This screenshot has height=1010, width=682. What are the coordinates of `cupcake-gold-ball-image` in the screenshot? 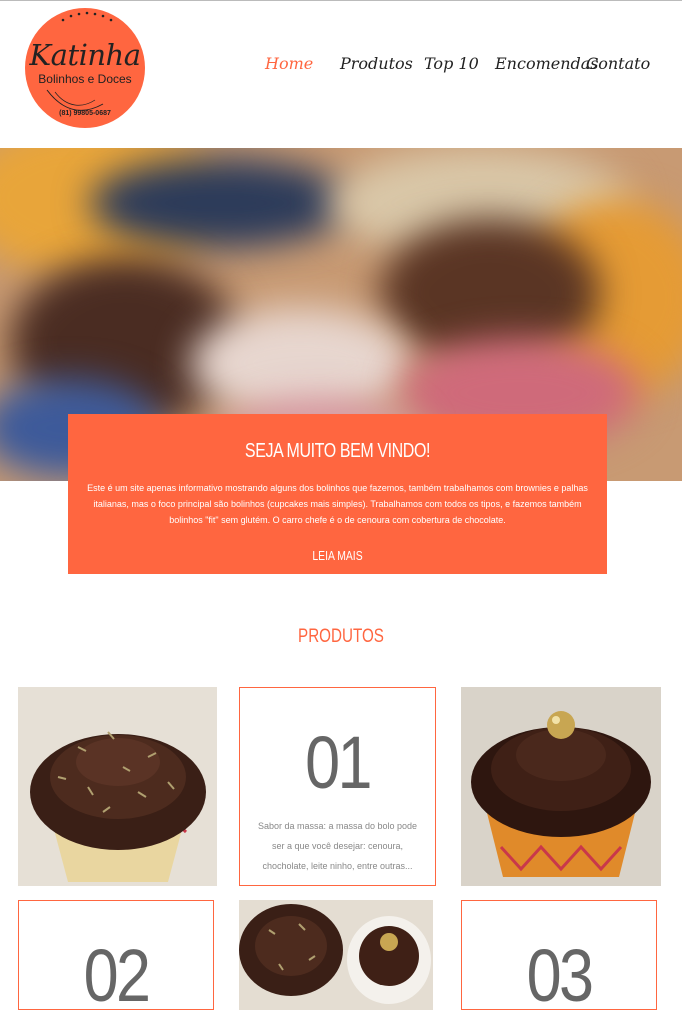 It's located at (561, 786).